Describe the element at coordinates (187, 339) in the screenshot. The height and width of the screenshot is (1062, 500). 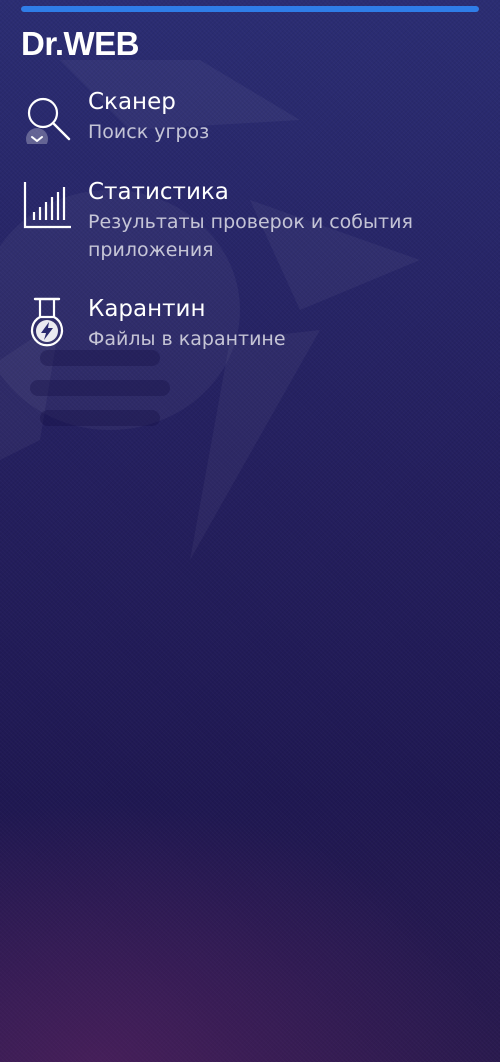
I see `menu-item-subtitle: Файлы в карантине` at that location.